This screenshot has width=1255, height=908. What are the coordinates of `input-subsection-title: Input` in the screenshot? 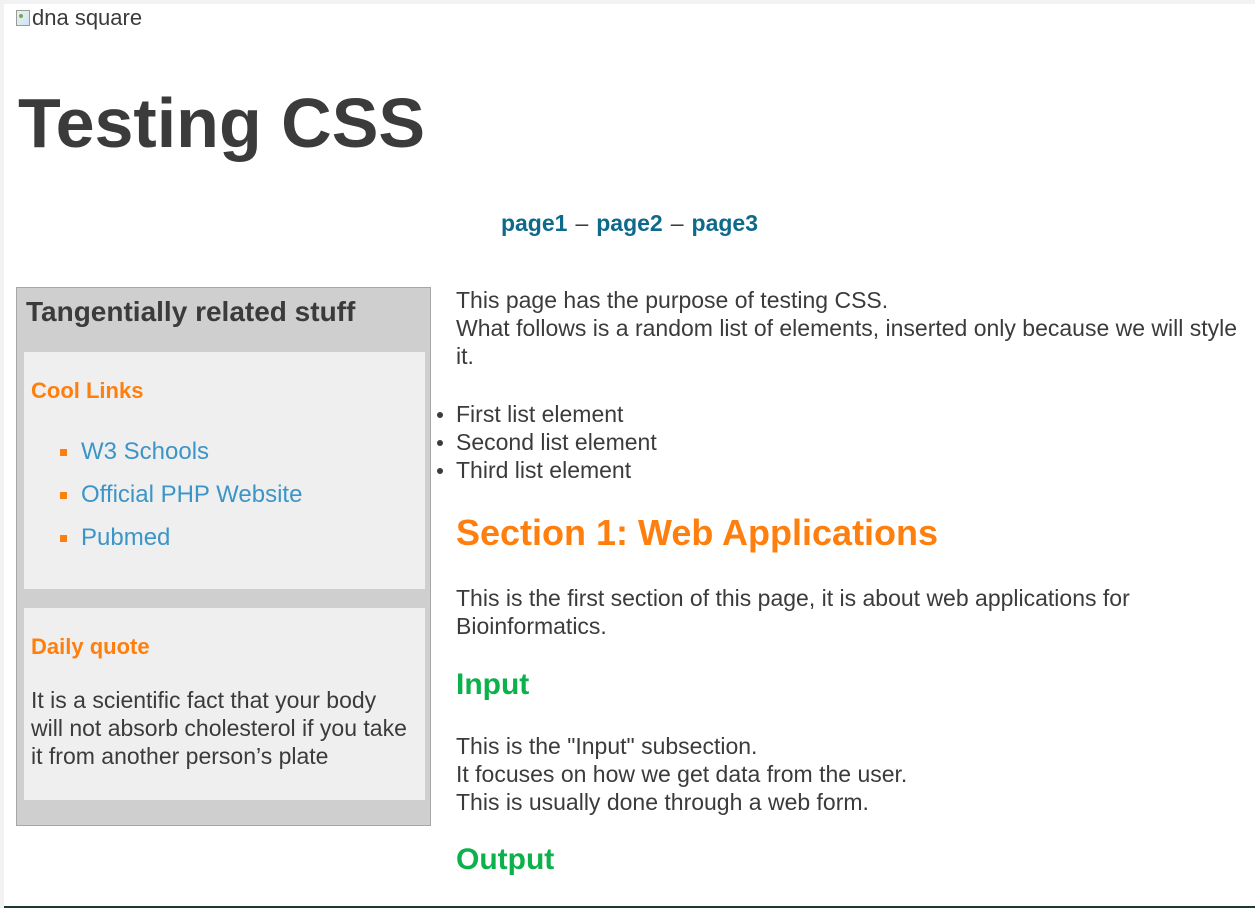 It's located at (493, 684).